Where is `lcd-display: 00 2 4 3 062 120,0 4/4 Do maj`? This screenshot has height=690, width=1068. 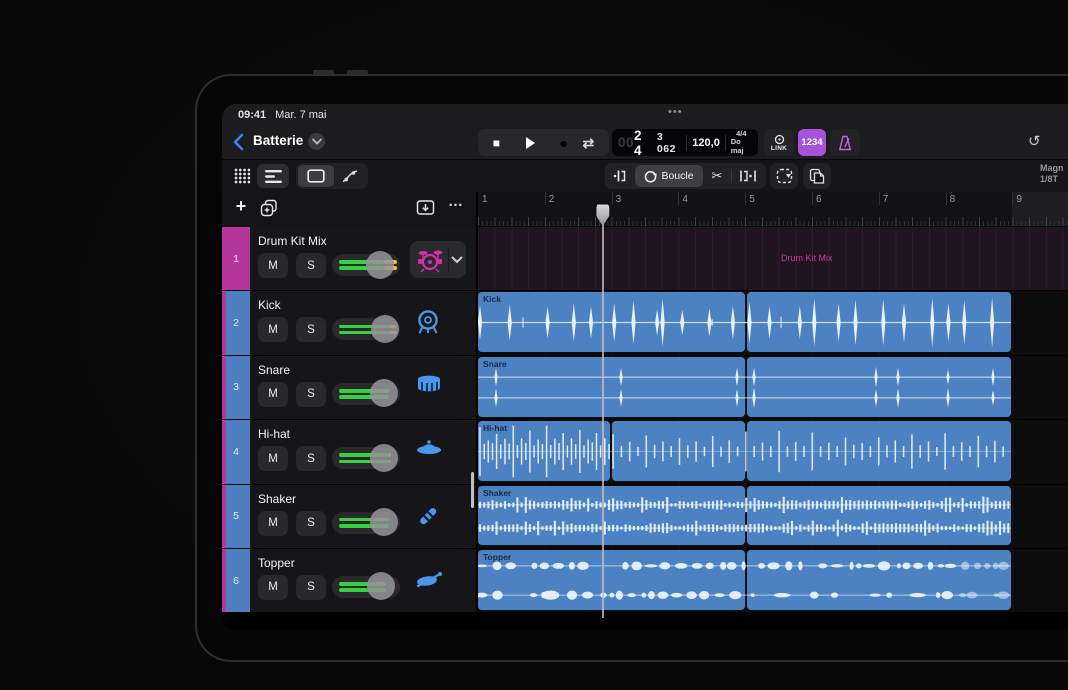 lcd-display: 00 2 4 3 062 120,0 4/4 Do maj is located at coordinates (685, 143).